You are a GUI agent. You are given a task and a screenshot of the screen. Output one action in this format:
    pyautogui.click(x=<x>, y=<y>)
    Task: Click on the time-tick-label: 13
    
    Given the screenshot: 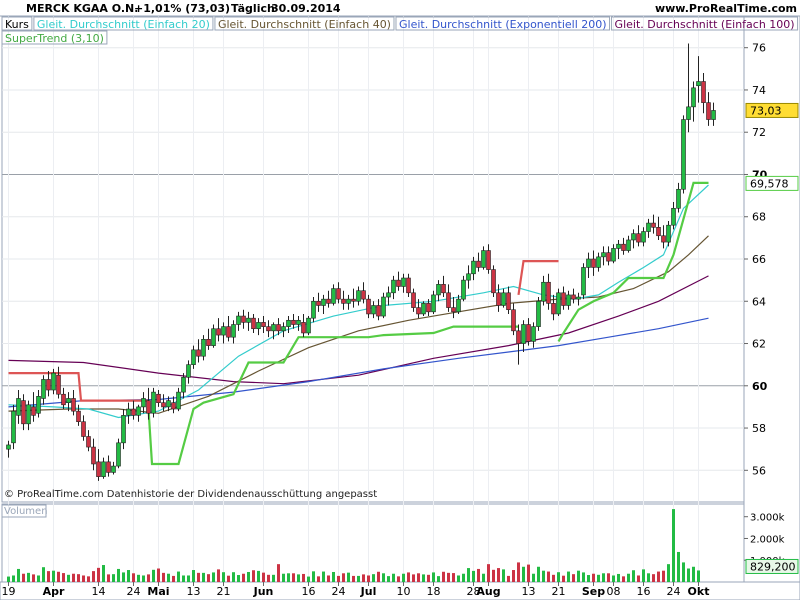 What is the action you would take?
    pyautogui.click(x=529, y=591)
    